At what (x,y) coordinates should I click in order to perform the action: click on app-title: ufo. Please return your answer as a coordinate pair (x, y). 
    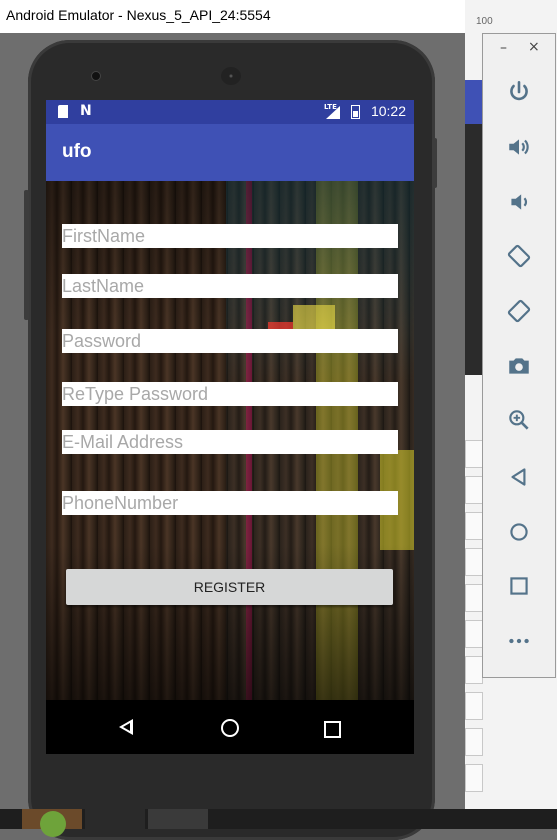
    Looking at the image, I should click on (77, 151).